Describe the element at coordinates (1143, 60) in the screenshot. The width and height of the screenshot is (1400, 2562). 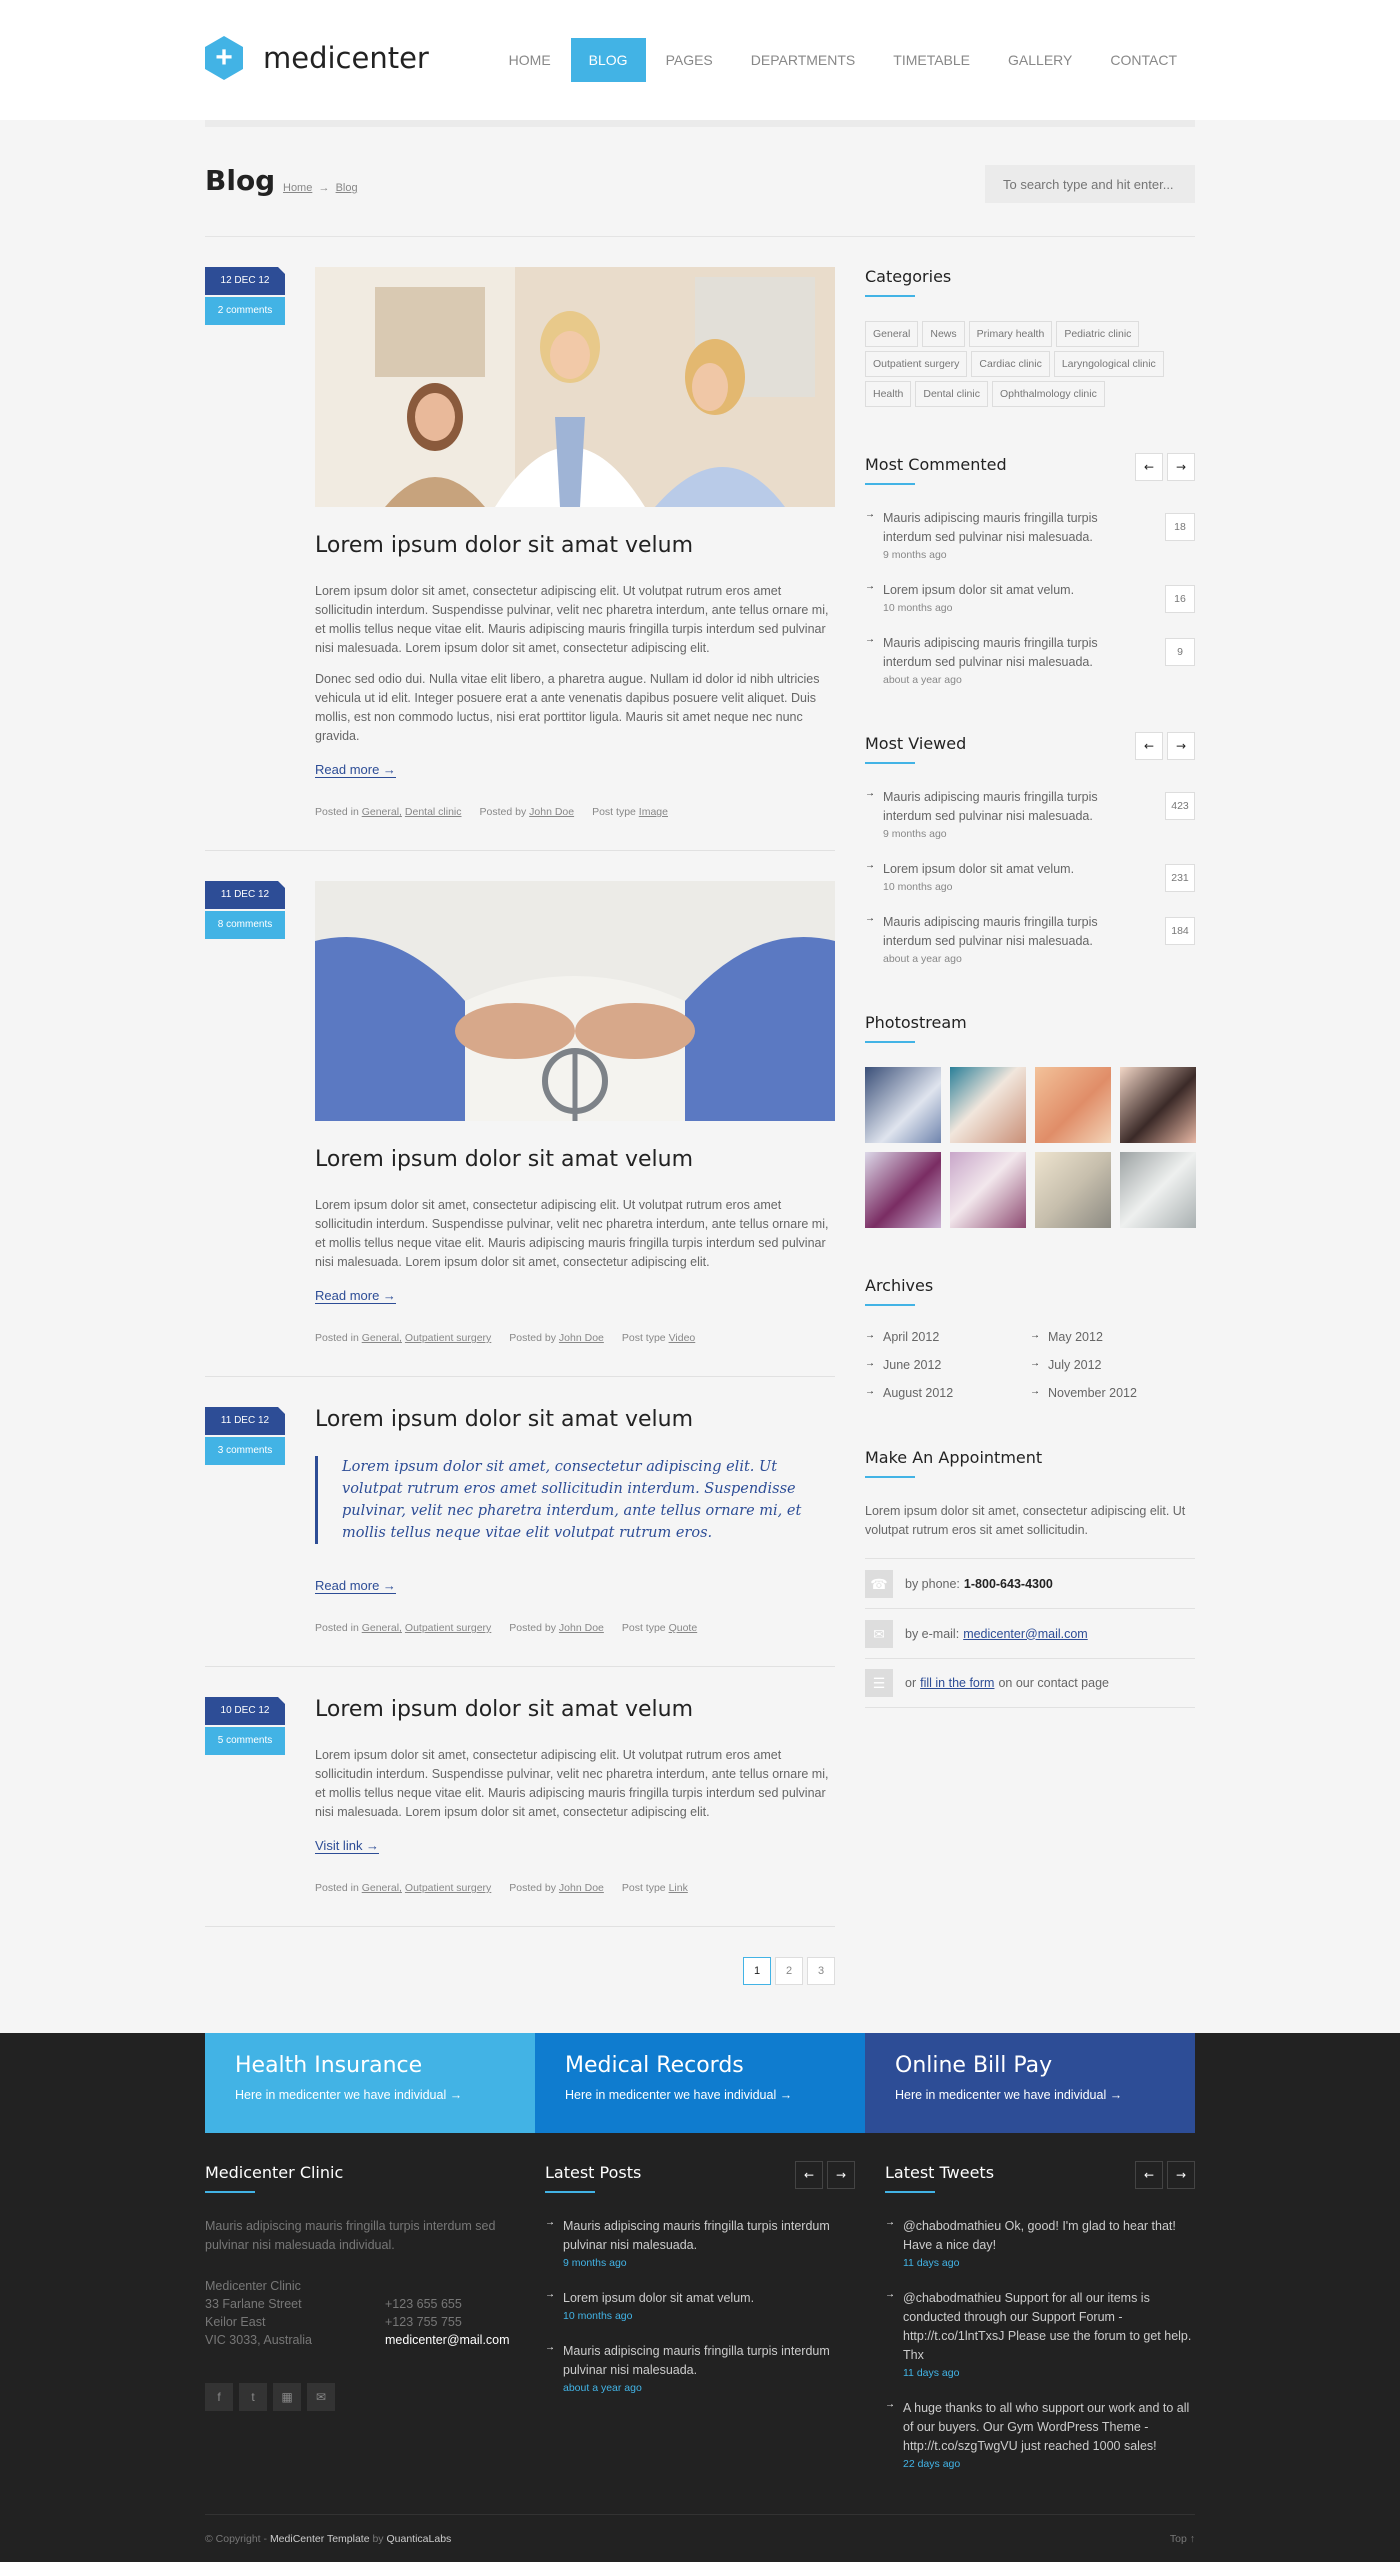
I see `nav-contact: CONTACT` at that location.